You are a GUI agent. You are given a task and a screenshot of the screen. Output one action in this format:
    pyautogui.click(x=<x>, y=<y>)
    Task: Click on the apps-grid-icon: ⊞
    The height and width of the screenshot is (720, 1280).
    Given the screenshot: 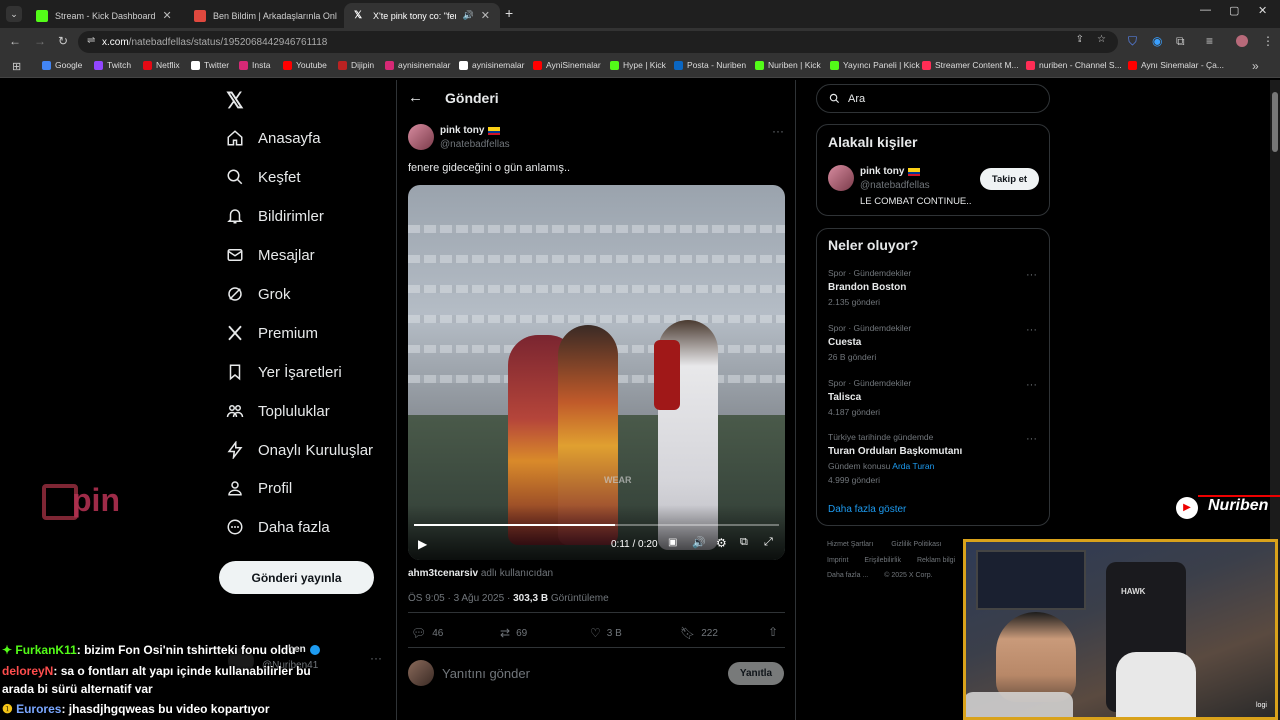 What is the action you would take?
    pyautogui.click(x=16, y=66)
    